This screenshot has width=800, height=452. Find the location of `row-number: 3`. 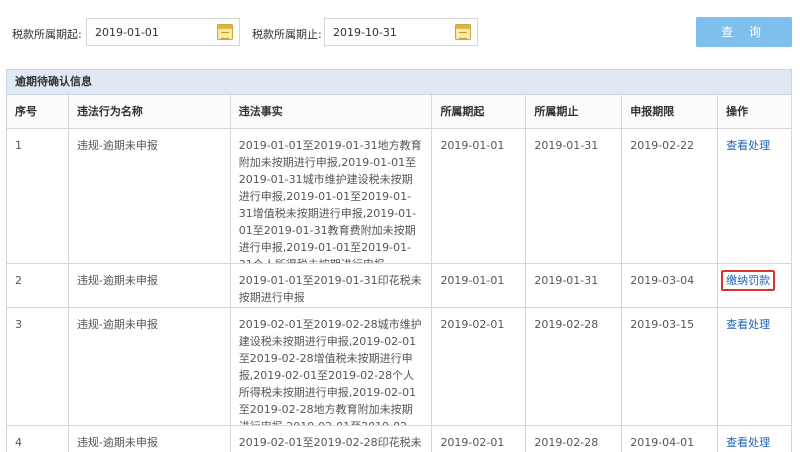

row-number: 3 is located at coordinates (38, 366).